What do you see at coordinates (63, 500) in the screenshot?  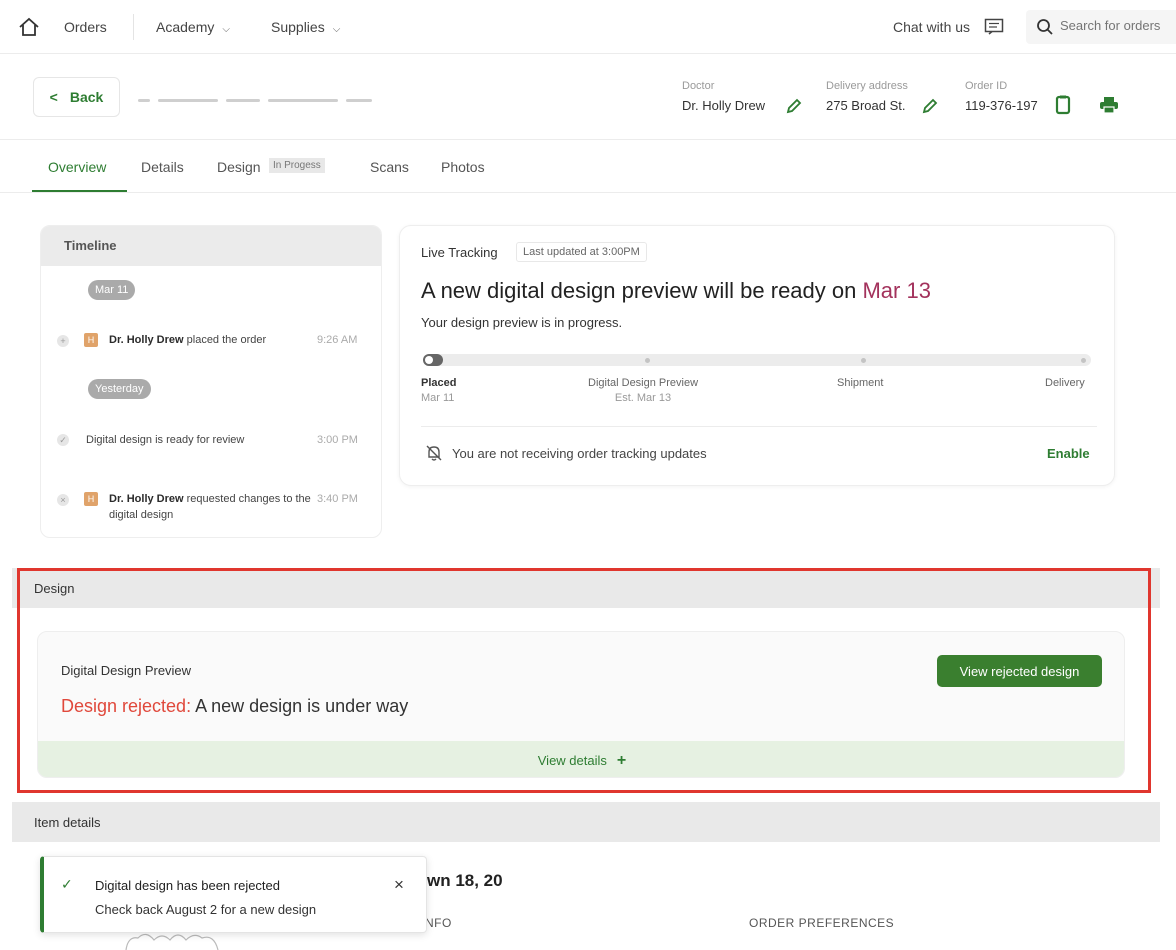 I see `x-icon: ×` at bounding box center [63, 500].